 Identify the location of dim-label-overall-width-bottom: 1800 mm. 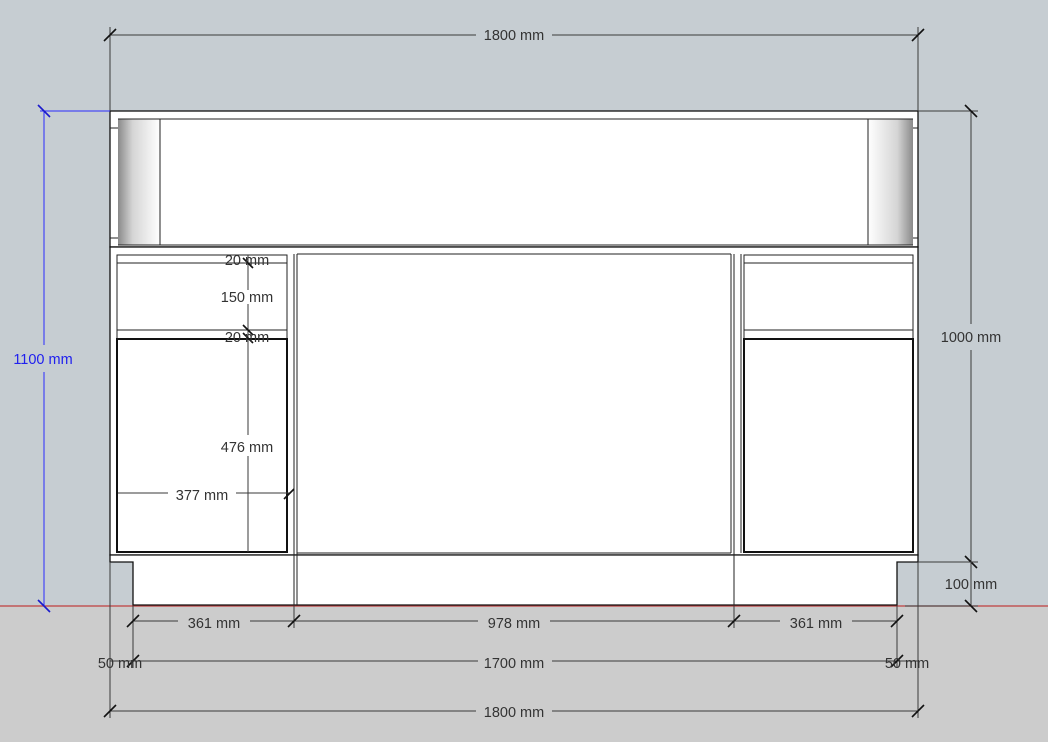
(514, 713).